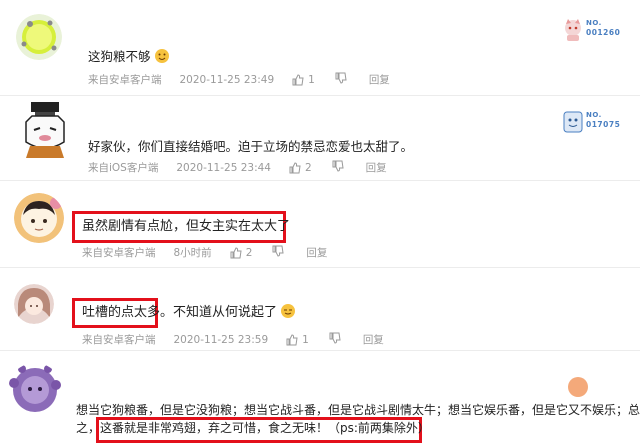 The height and width of the screenshot is (443, 640). What do you see at coordinates (251, 146) in the screenshot?
I see `comment-text: 好家伙，你们直接结婚吧。迫于立场的禁忌恋爱也太甜了。` at bounding box center [251, 146].